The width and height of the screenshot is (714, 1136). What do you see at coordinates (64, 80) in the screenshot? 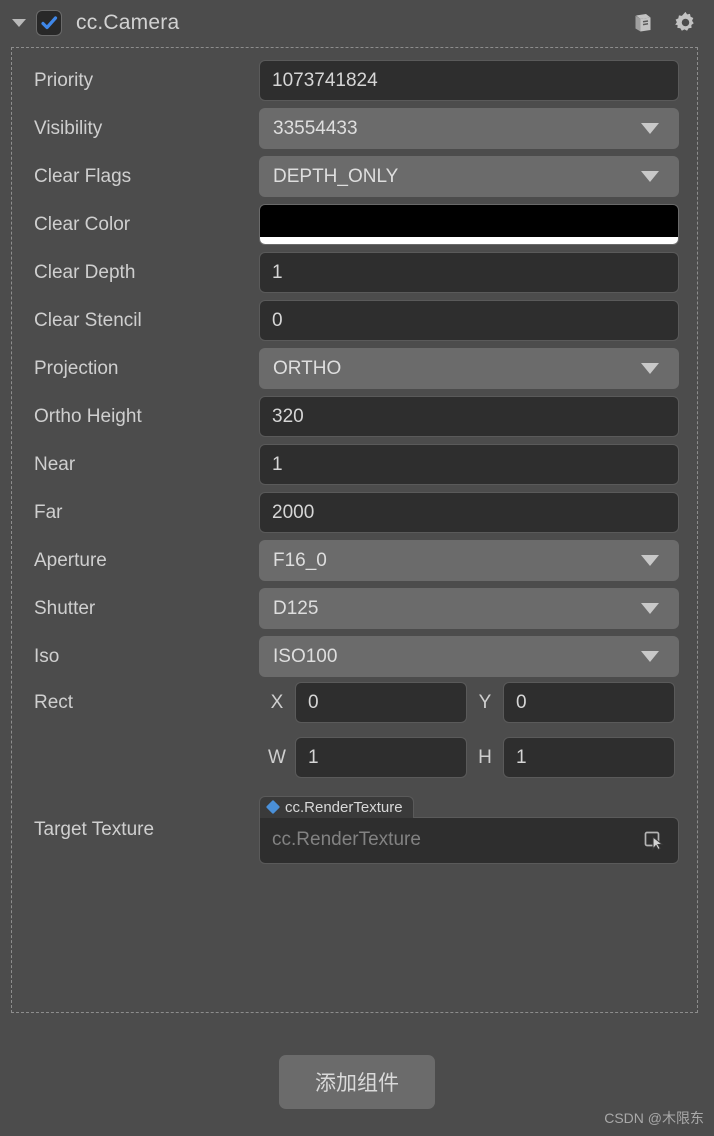
I see `property-label: Priority` at bounding box center [64, 80].